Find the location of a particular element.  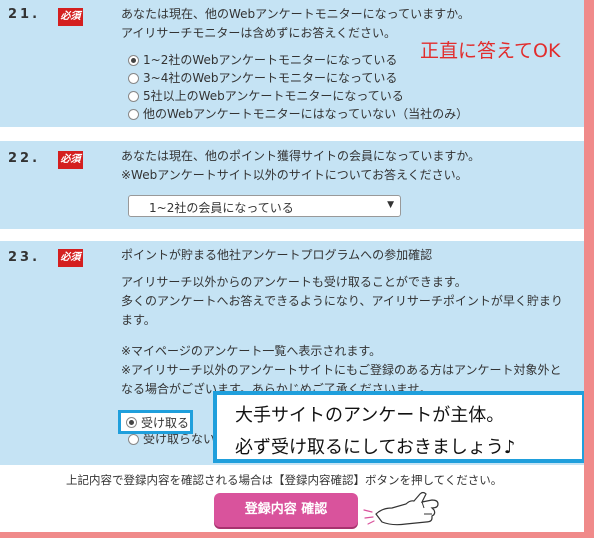

description-line: 多くのアンケートへお答えできるようになり、アイリサーチポイントが早く貯まり is located at coordinates (342, 301).